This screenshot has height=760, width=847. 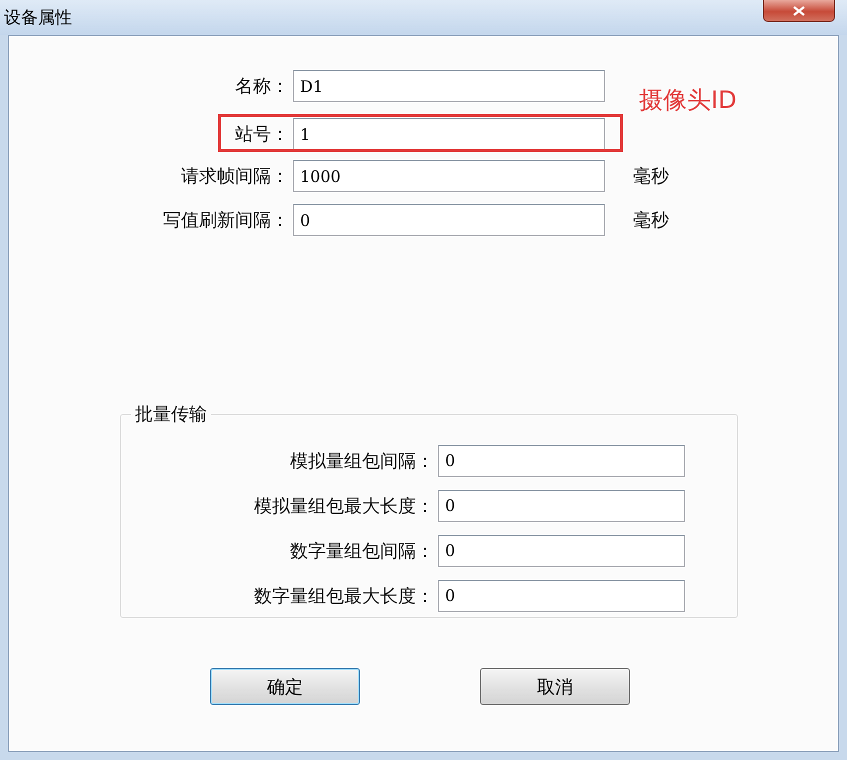 What do you see at coordinates (688, 100) in the screenshot?
I see `annotation-text: 摄像头ID` at bounding box center [688, 100].